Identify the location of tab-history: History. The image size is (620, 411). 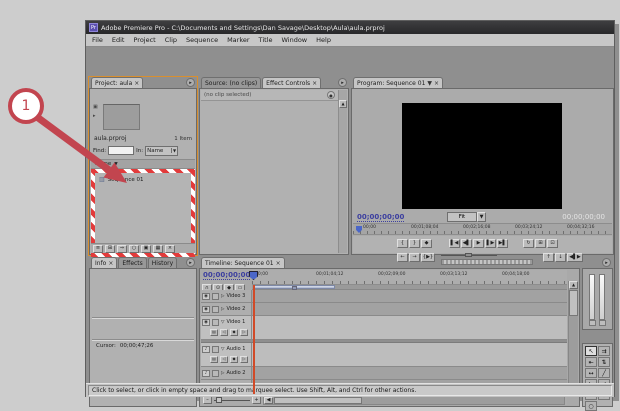
(162, 262).